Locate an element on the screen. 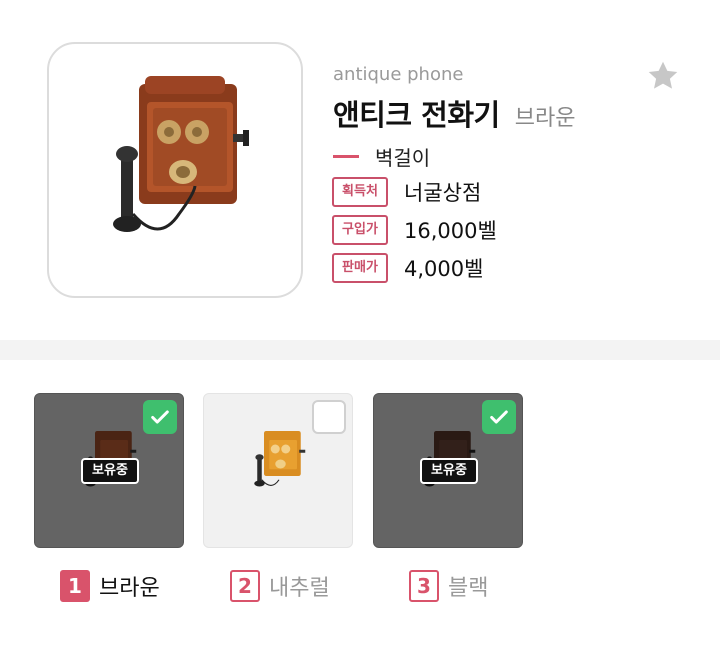 This screenshot has height=656, width=720. section-divider is located at coordinates (360, 350).